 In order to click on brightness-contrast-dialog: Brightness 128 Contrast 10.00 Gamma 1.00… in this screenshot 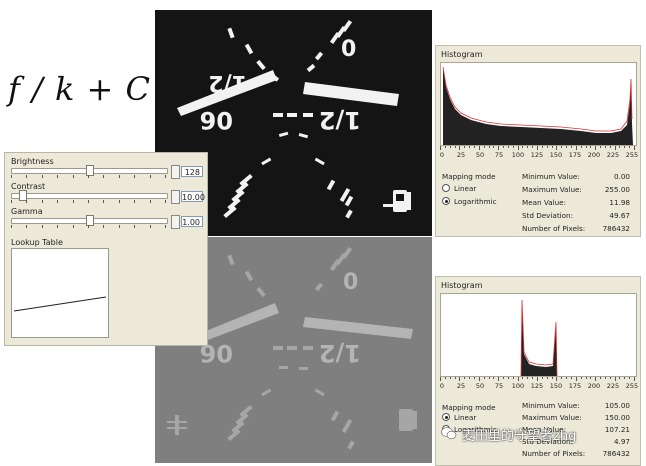, I will do `click(106, 249)`.